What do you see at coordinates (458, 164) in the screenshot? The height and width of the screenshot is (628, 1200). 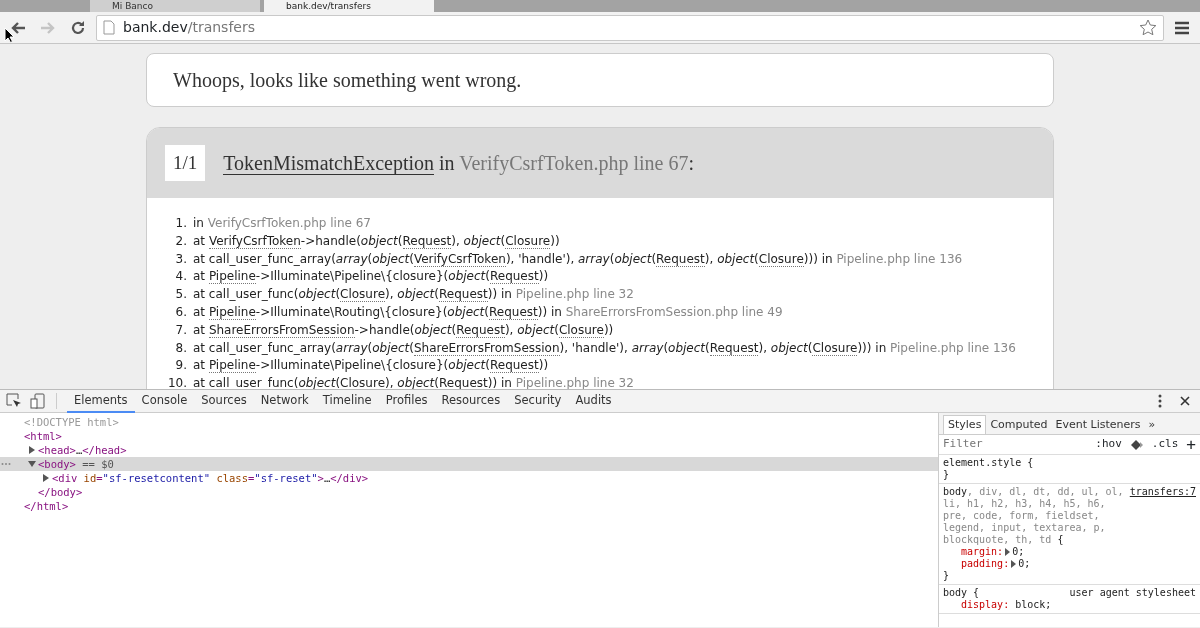 I see `exception-title: TokenMismatchException in VerifyCsrfToken.php line 67:` at bounding box center [458, 164].